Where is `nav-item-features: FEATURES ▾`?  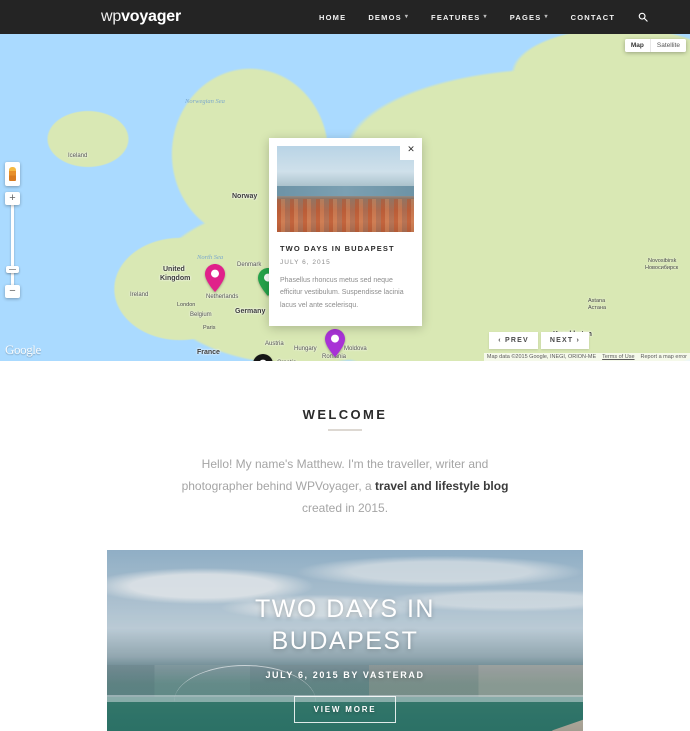
nav-item-features: FEATURES ▾ is located at coordinates (459, 17).